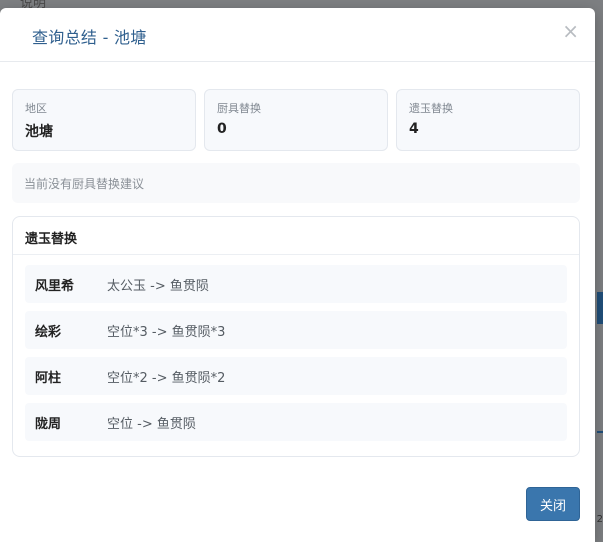  Describe the element at coordinates (151, 424) in the screenshot. I see `replace-detail: 空位 -> 鱼贯陨` at that location.